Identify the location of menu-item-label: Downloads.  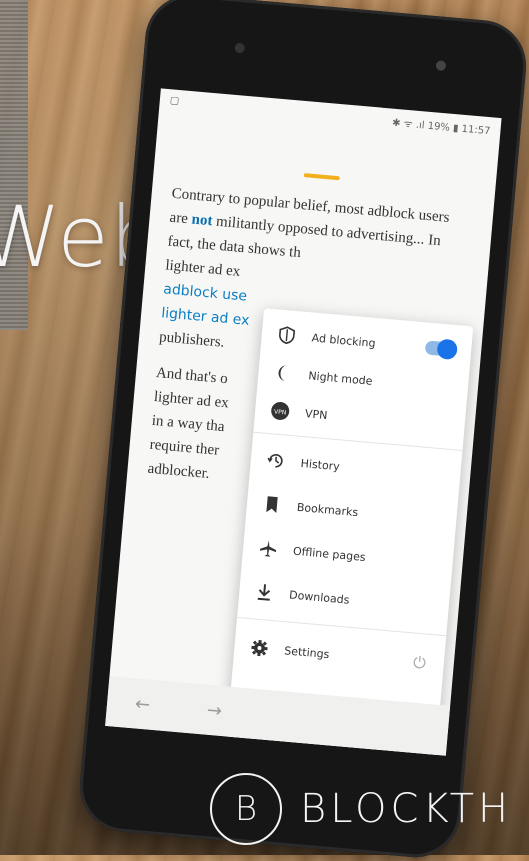
(319, 597).